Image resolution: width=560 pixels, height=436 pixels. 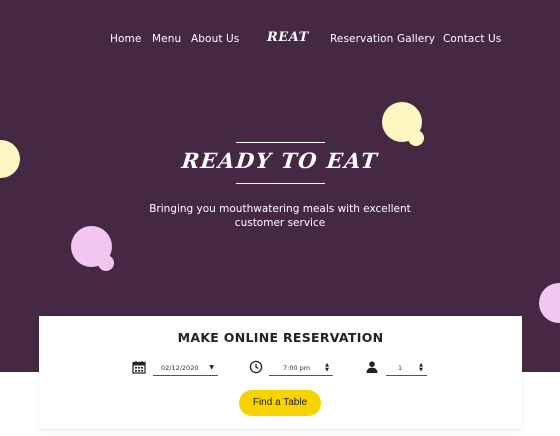 What do you see at coordinates (280, 160) in the screenshot?
I see `hero-title: READY TO EAT` at bounding box center [280, 160].